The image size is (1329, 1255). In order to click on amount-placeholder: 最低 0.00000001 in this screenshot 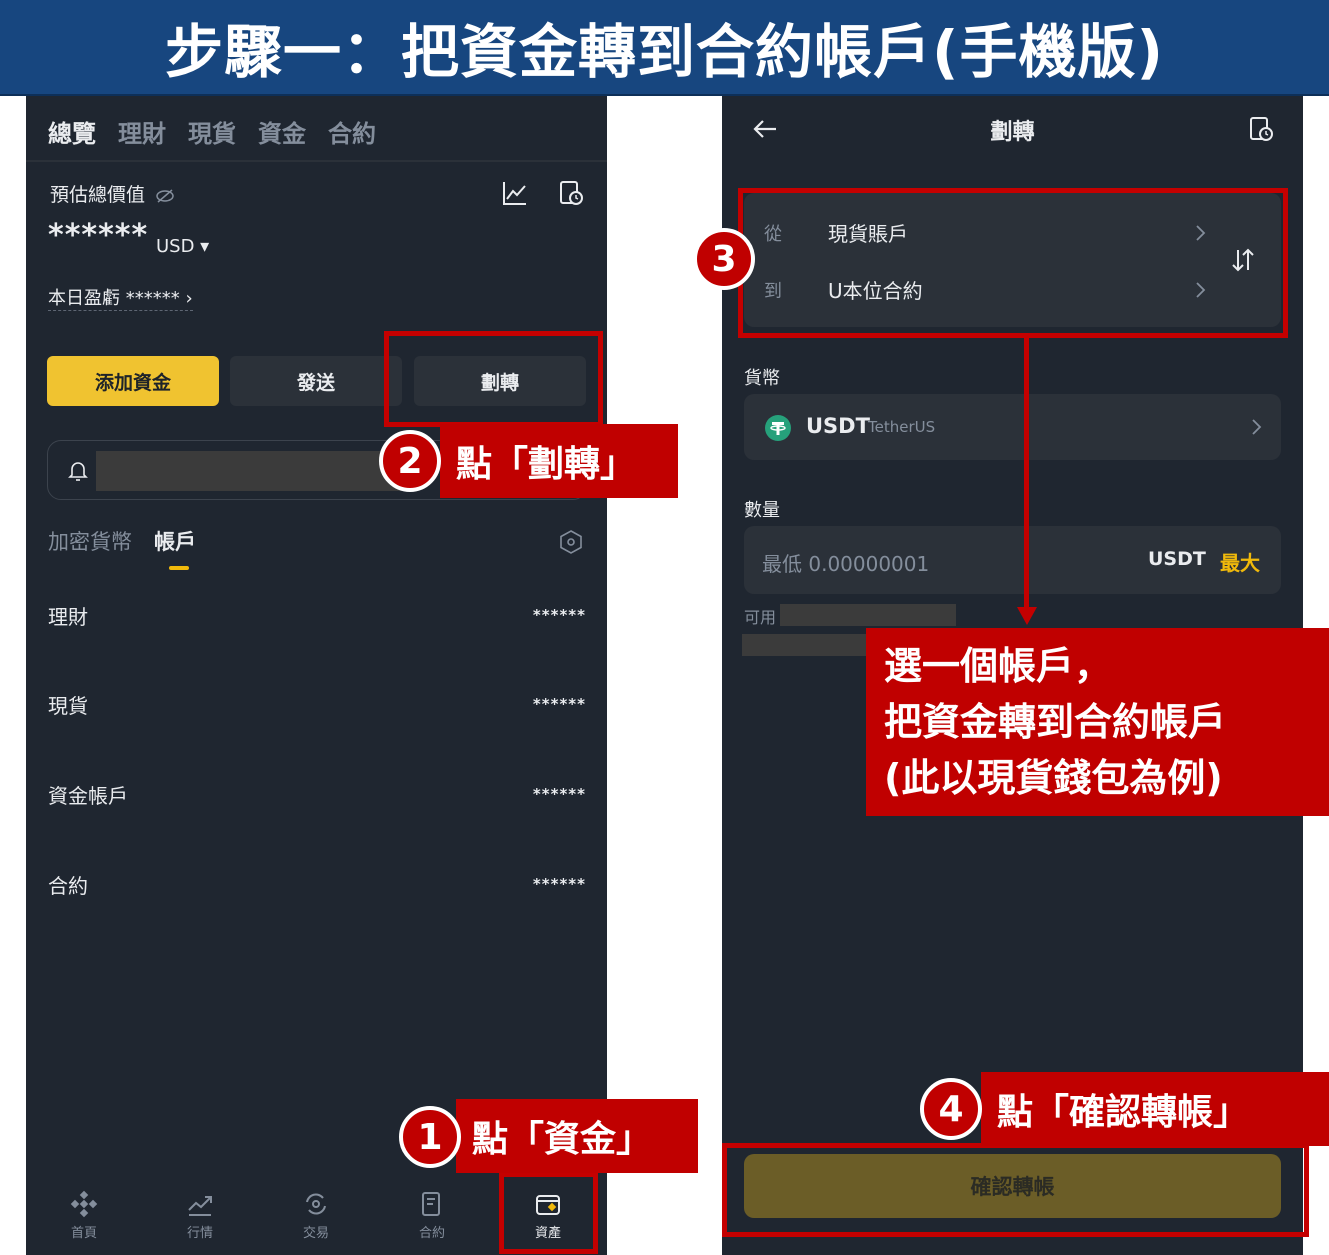, I will do `click(846, 564)`.